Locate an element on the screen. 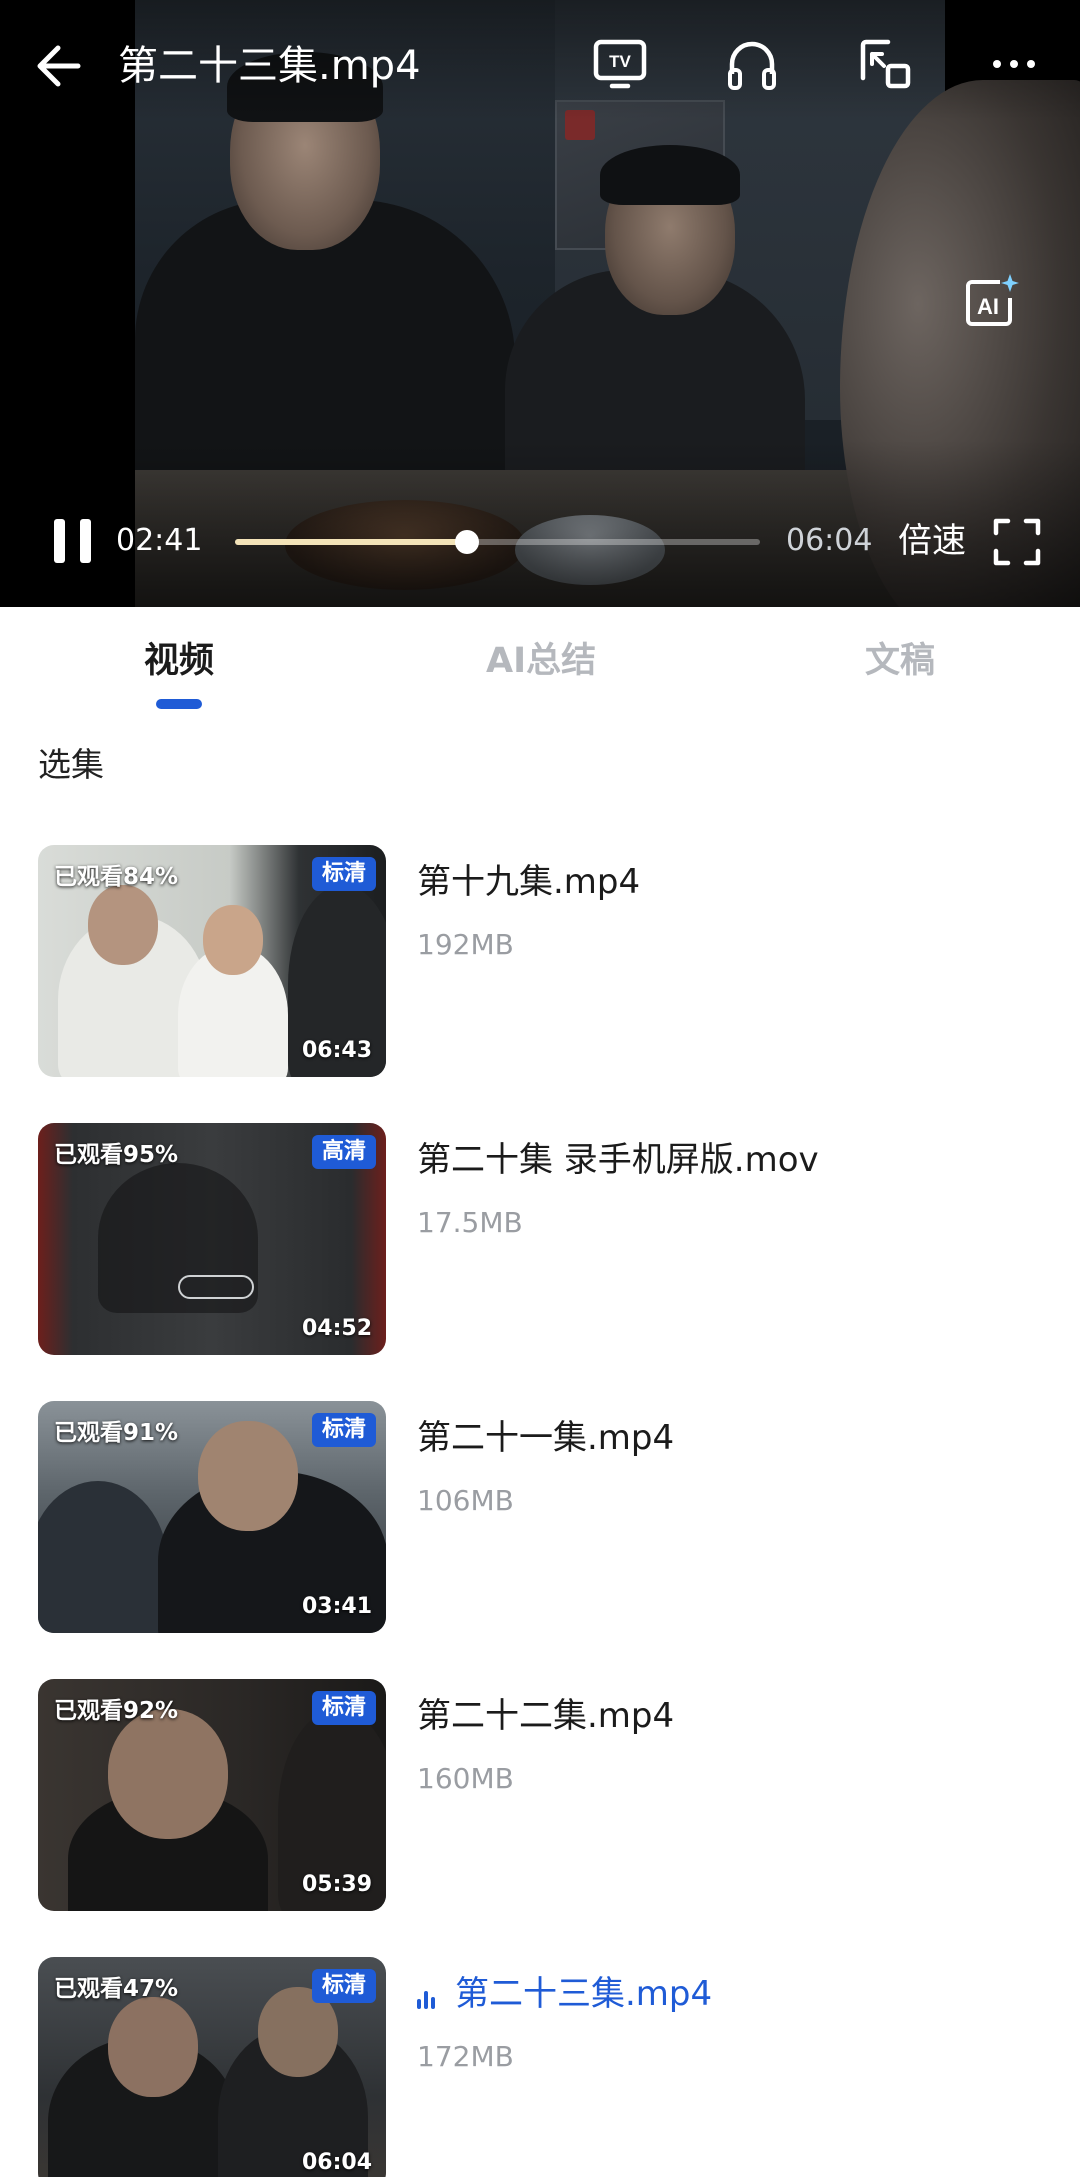 This screenshot has height=2177, width=1080. episode-item-current: 已观看47% 标清 06:04 第二十三集.mp4 172MB is located at coordinates (540, 2067).